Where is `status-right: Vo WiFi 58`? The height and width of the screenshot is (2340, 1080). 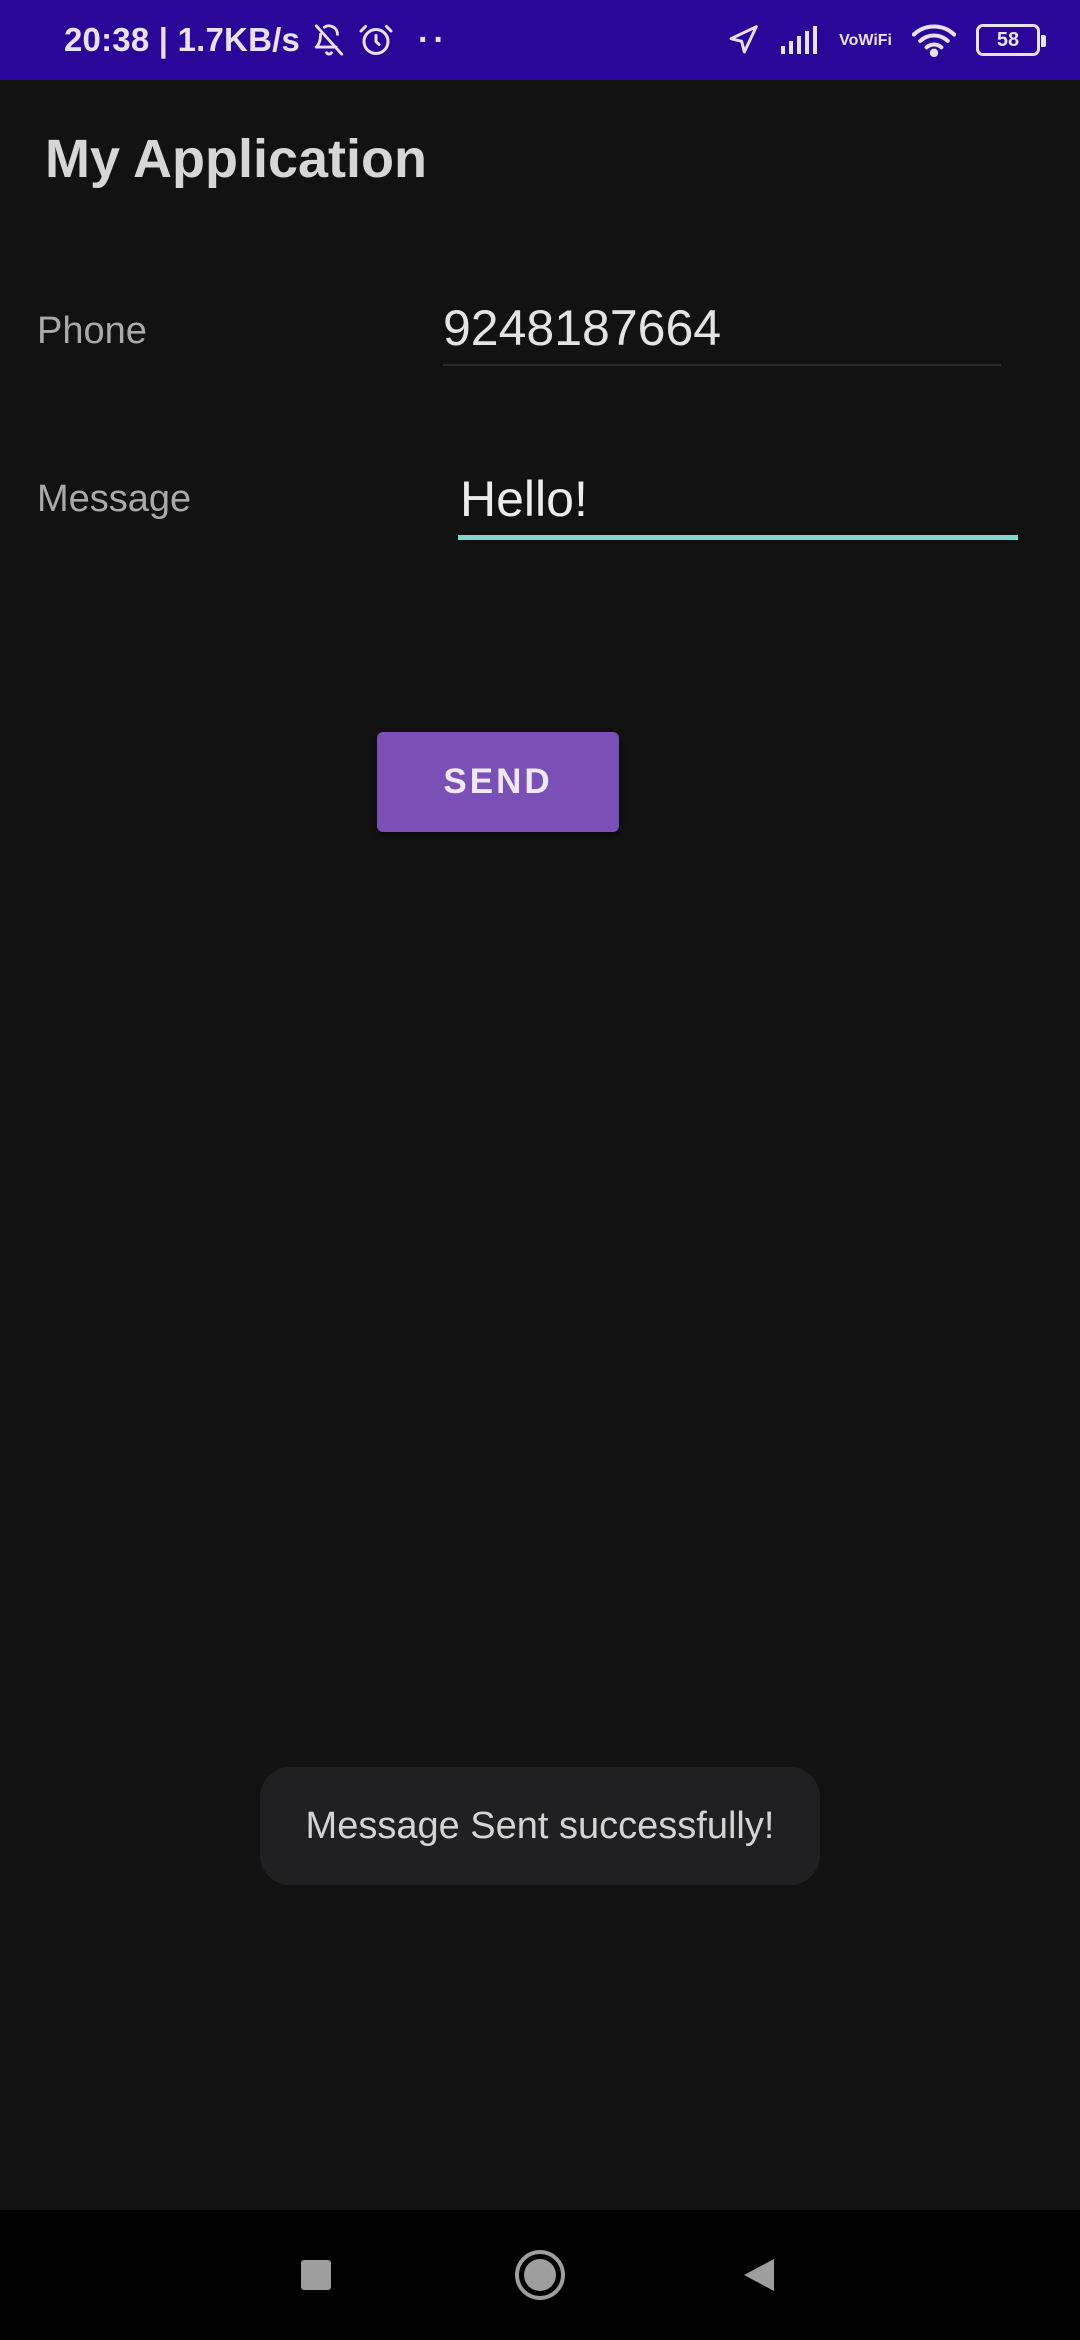
status-right: Vo WiFi 58 is located at coordinates (876, 40).